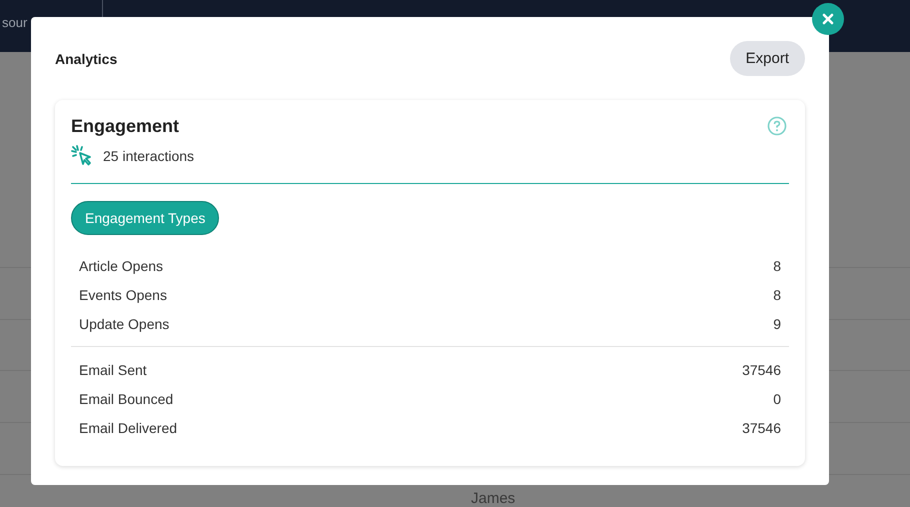  What do you see at coordinates (148, 156) in the screenshot?
I see `interactions-count: 25 interactions` at bounding box center [148, 156].